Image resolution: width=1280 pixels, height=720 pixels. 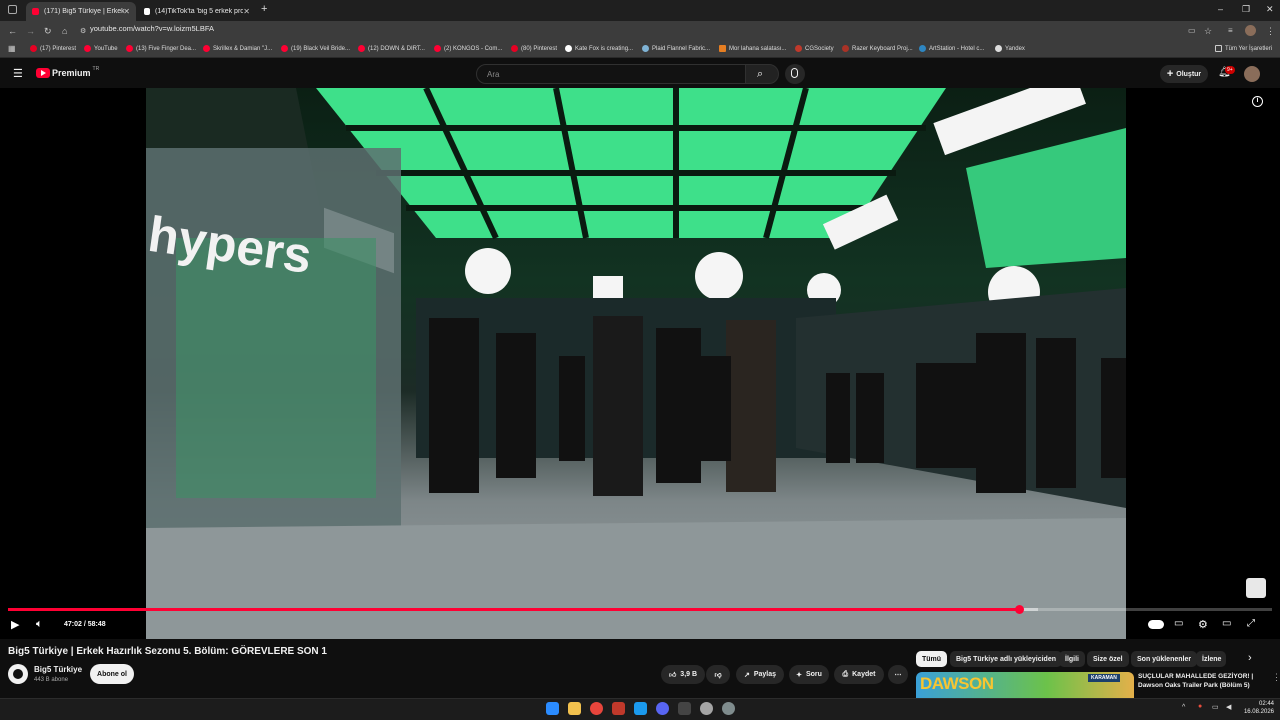 What do you see at coordinates (1025, 685) in the screenshot?
I see `recommended-thumbnail: DAWSON KARAMAN` at bounding box center [1025, 685].